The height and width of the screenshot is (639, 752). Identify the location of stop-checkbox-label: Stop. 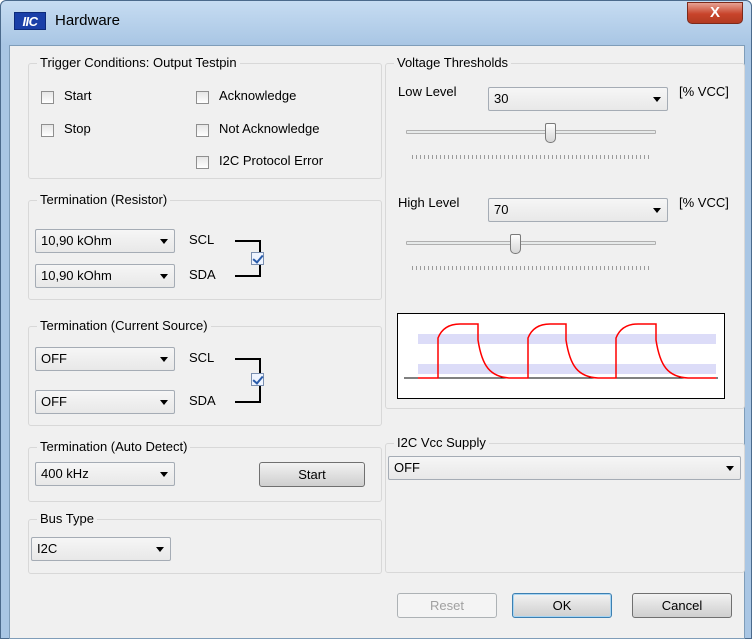
(77, 128).